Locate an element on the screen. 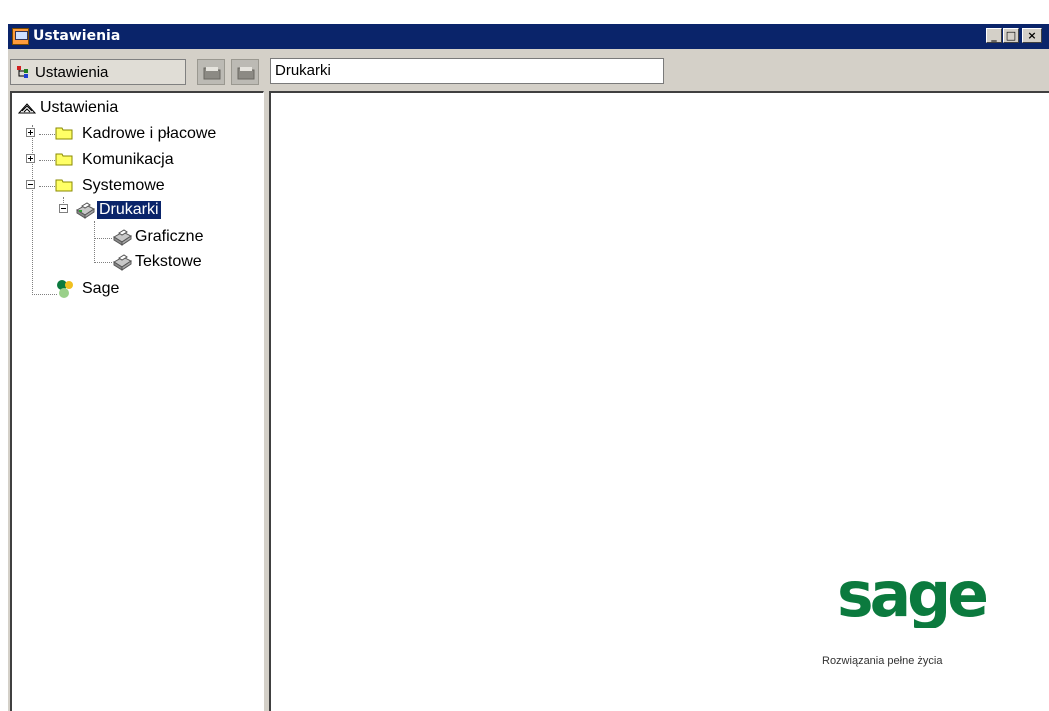  sage-logo: sage is located at coordinates (912, 598).